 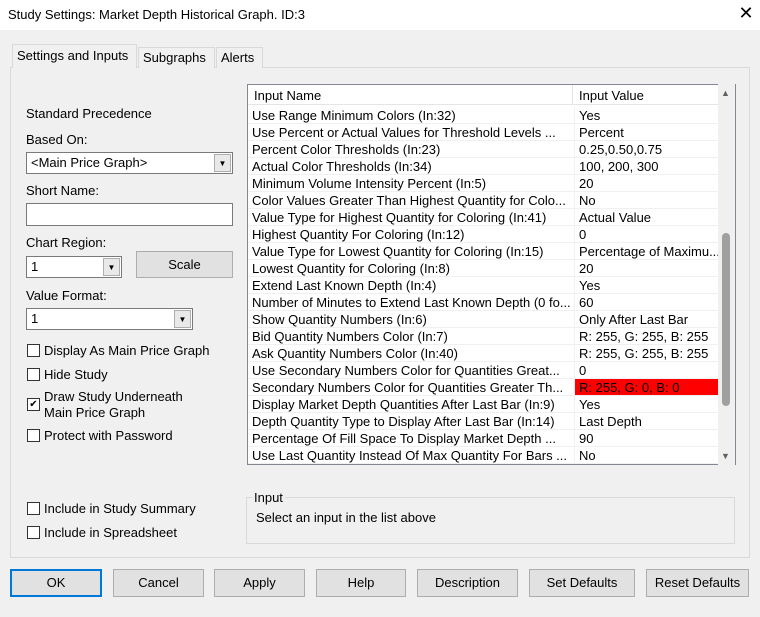 What do you see at coordinates (646, 95) in the screenshot?
I see `column-header-input-value: Input Value` at bounding box center [646, 95].